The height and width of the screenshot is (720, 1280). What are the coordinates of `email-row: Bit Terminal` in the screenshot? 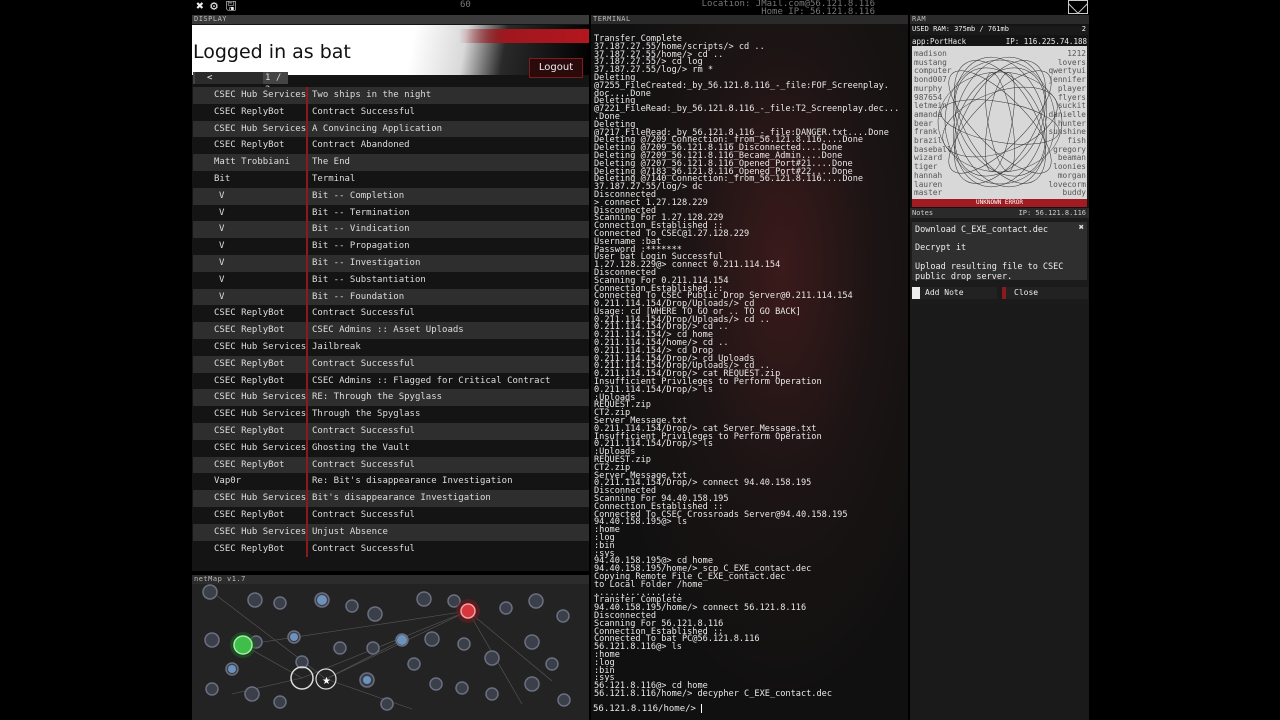 It's located at (391, 179).